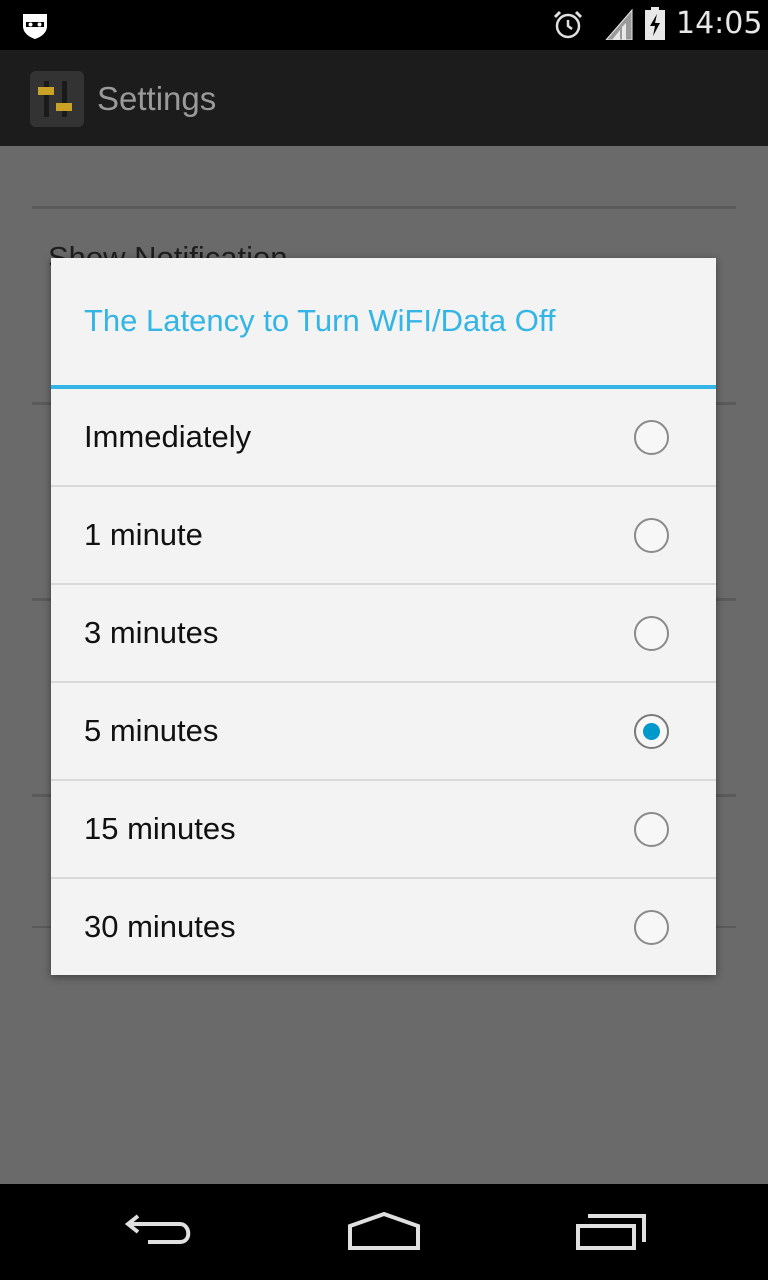 The height and width of the screenshot is (1280, 768). What do you see at coordinates (151, 730) in the screenshot?
I see `option-label: 5 minutes` at bounding box center [151, 730].